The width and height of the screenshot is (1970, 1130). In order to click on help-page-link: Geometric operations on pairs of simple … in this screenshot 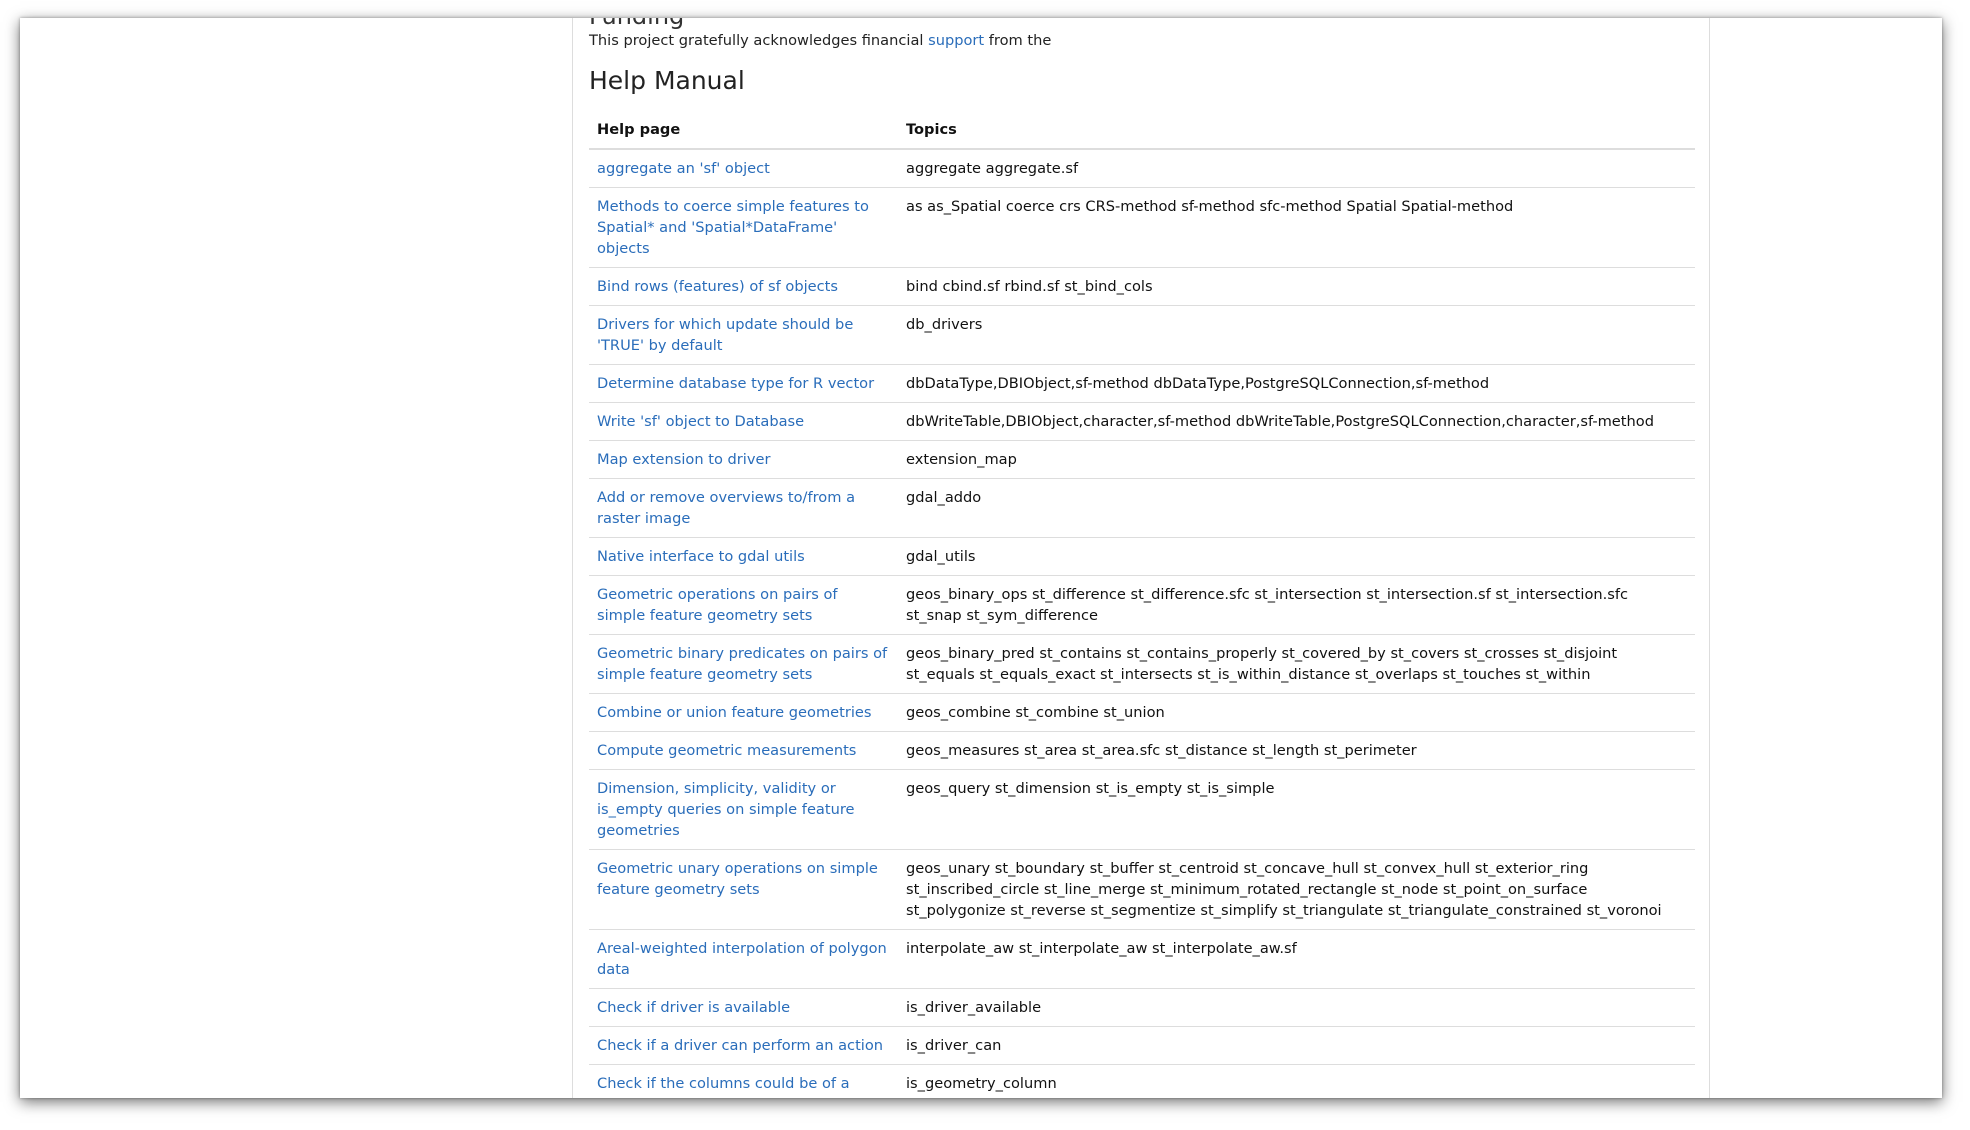, I will do `click(717, 605)`.